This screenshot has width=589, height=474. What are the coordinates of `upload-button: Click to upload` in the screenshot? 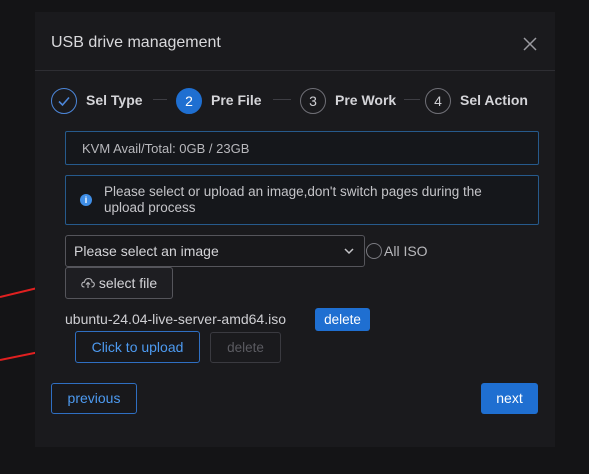 It's located at (137, 347).